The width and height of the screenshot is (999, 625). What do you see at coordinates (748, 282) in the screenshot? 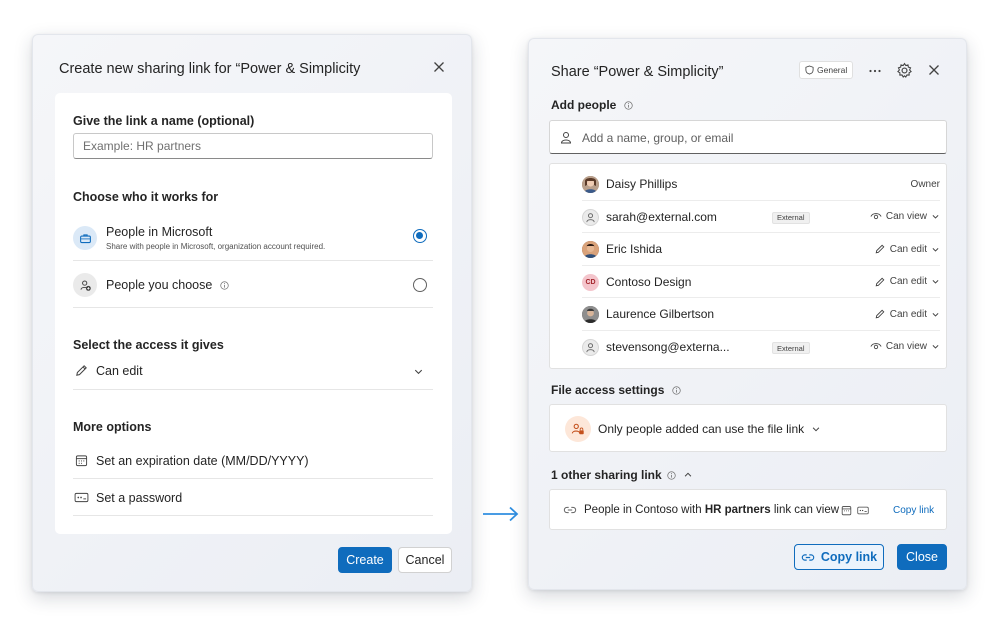
I see `person-row: CD Contoso Design Can edit` at bounding box center [748, 282].